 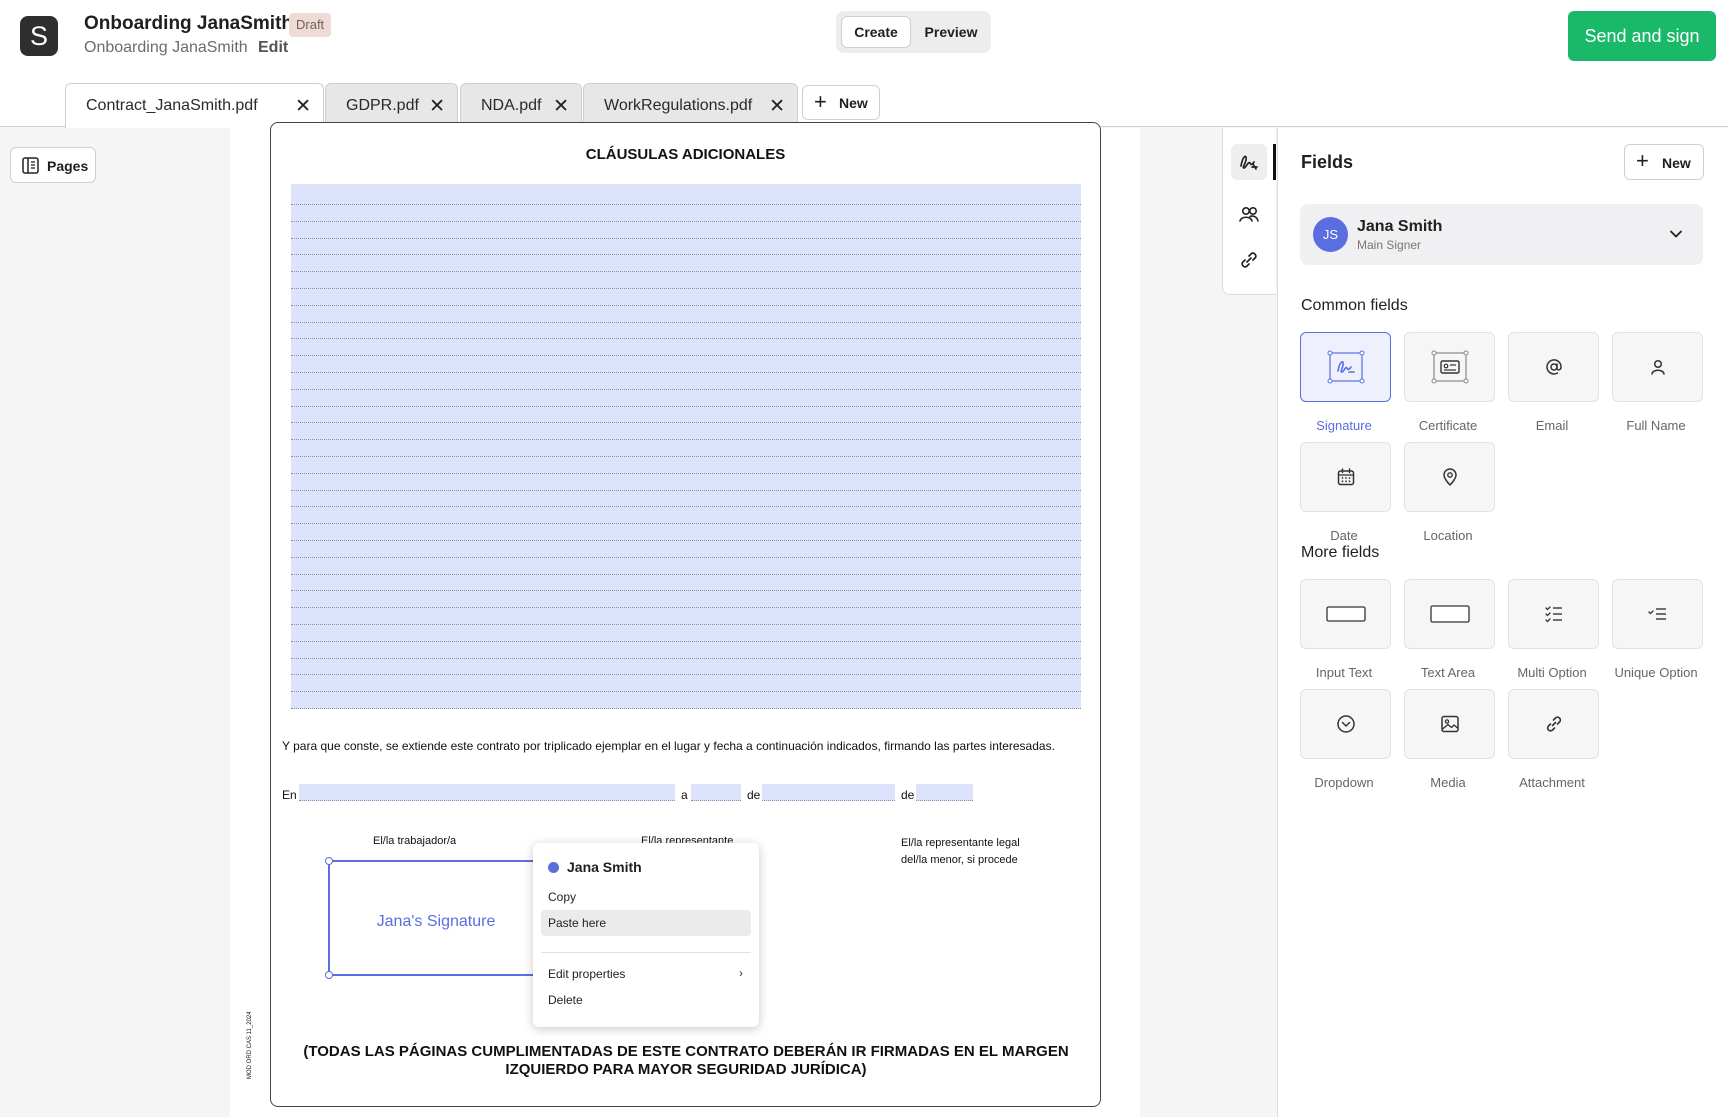 What do you see at coordinates (1642, 36) in the screenshot?
I see `send-and-sign-button: Send and sign` at bounding box center [1642, 36].